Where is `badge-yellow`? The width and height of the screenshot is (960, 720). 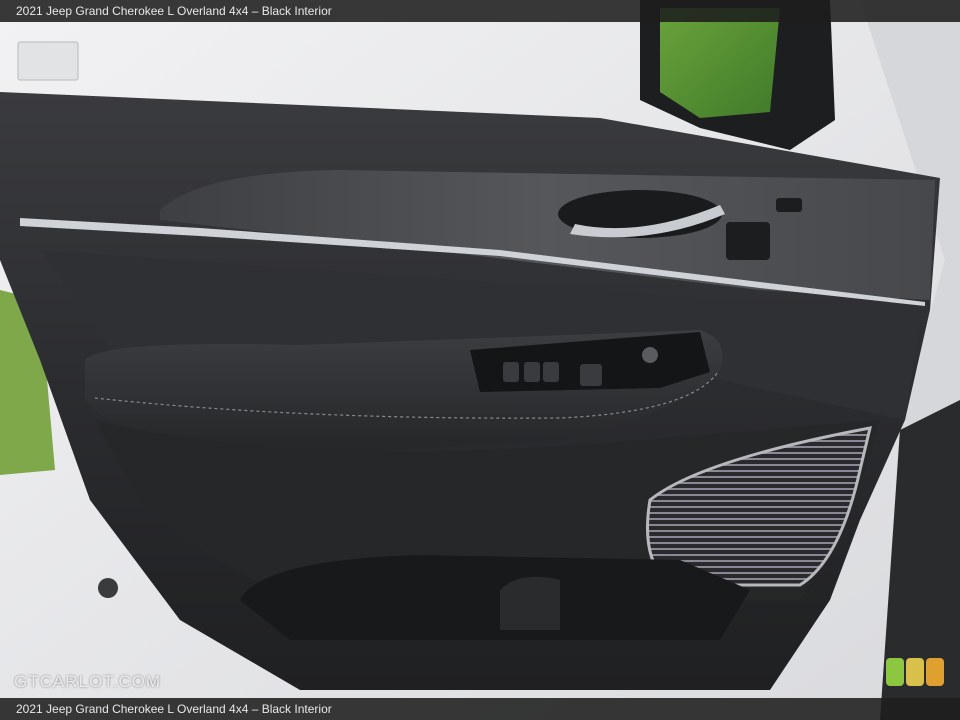 badge-yellow is located at coordinates (915, 672).